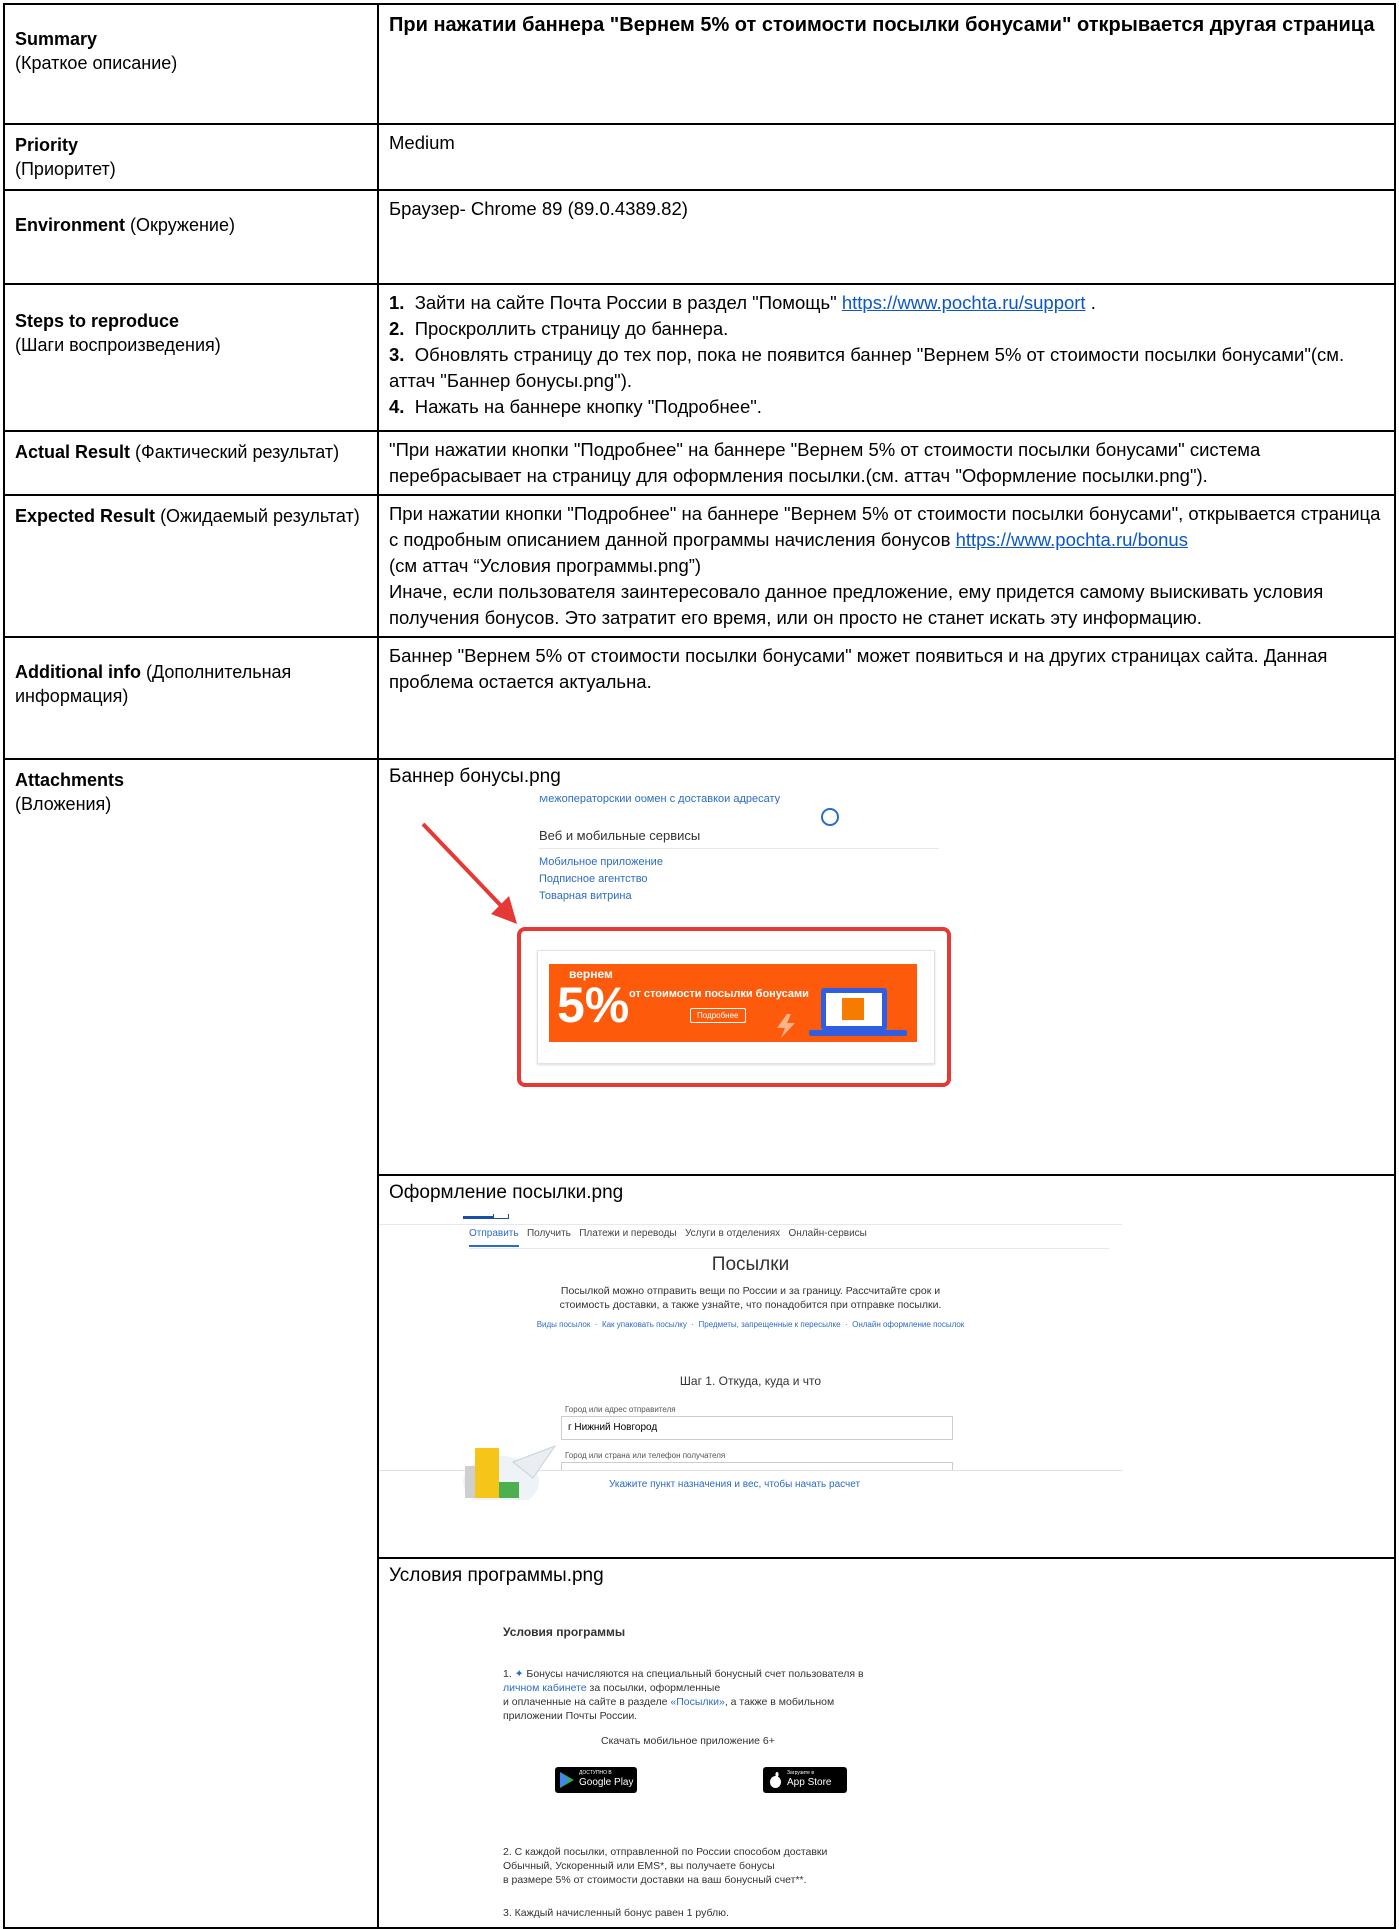 The height and width of the screenshot is (1929, 1399). What do you see at coordinates (510, 1472) in the screenshot?
I see `city-illustration-icon` at bounding box center [510, 1472].